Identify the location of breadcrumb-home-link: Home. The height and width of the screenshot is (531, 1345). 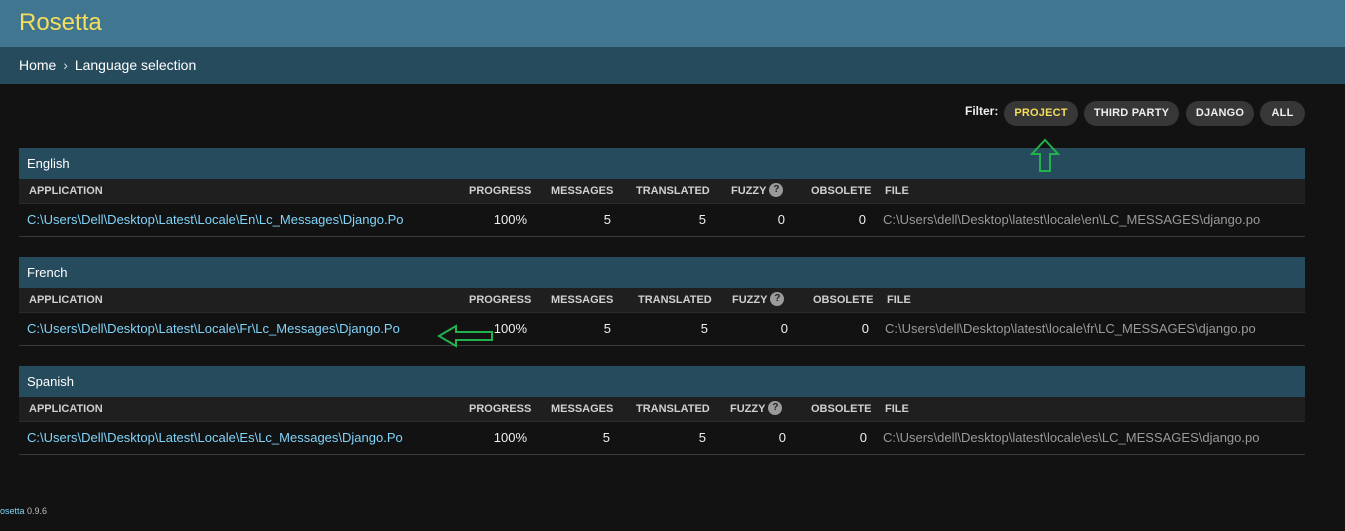
(37, 65).